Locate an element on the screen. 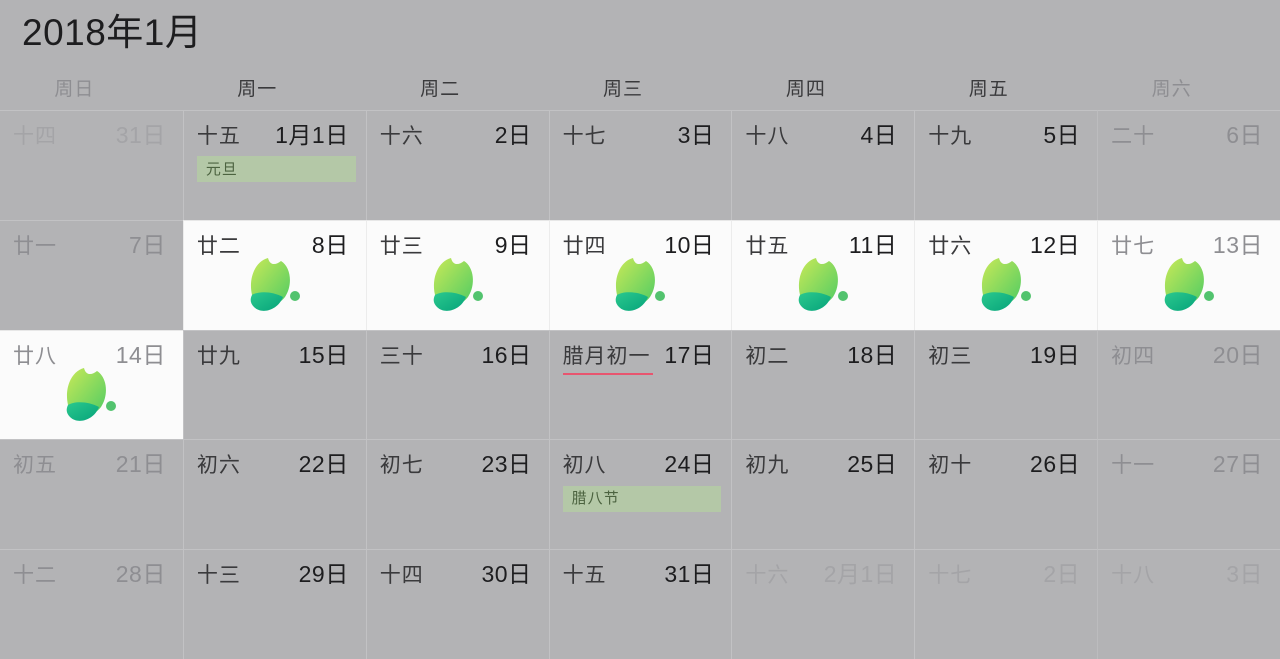 This screenshot has width=1280, height=659. leaf-icon is located at coordinates (91, 397).